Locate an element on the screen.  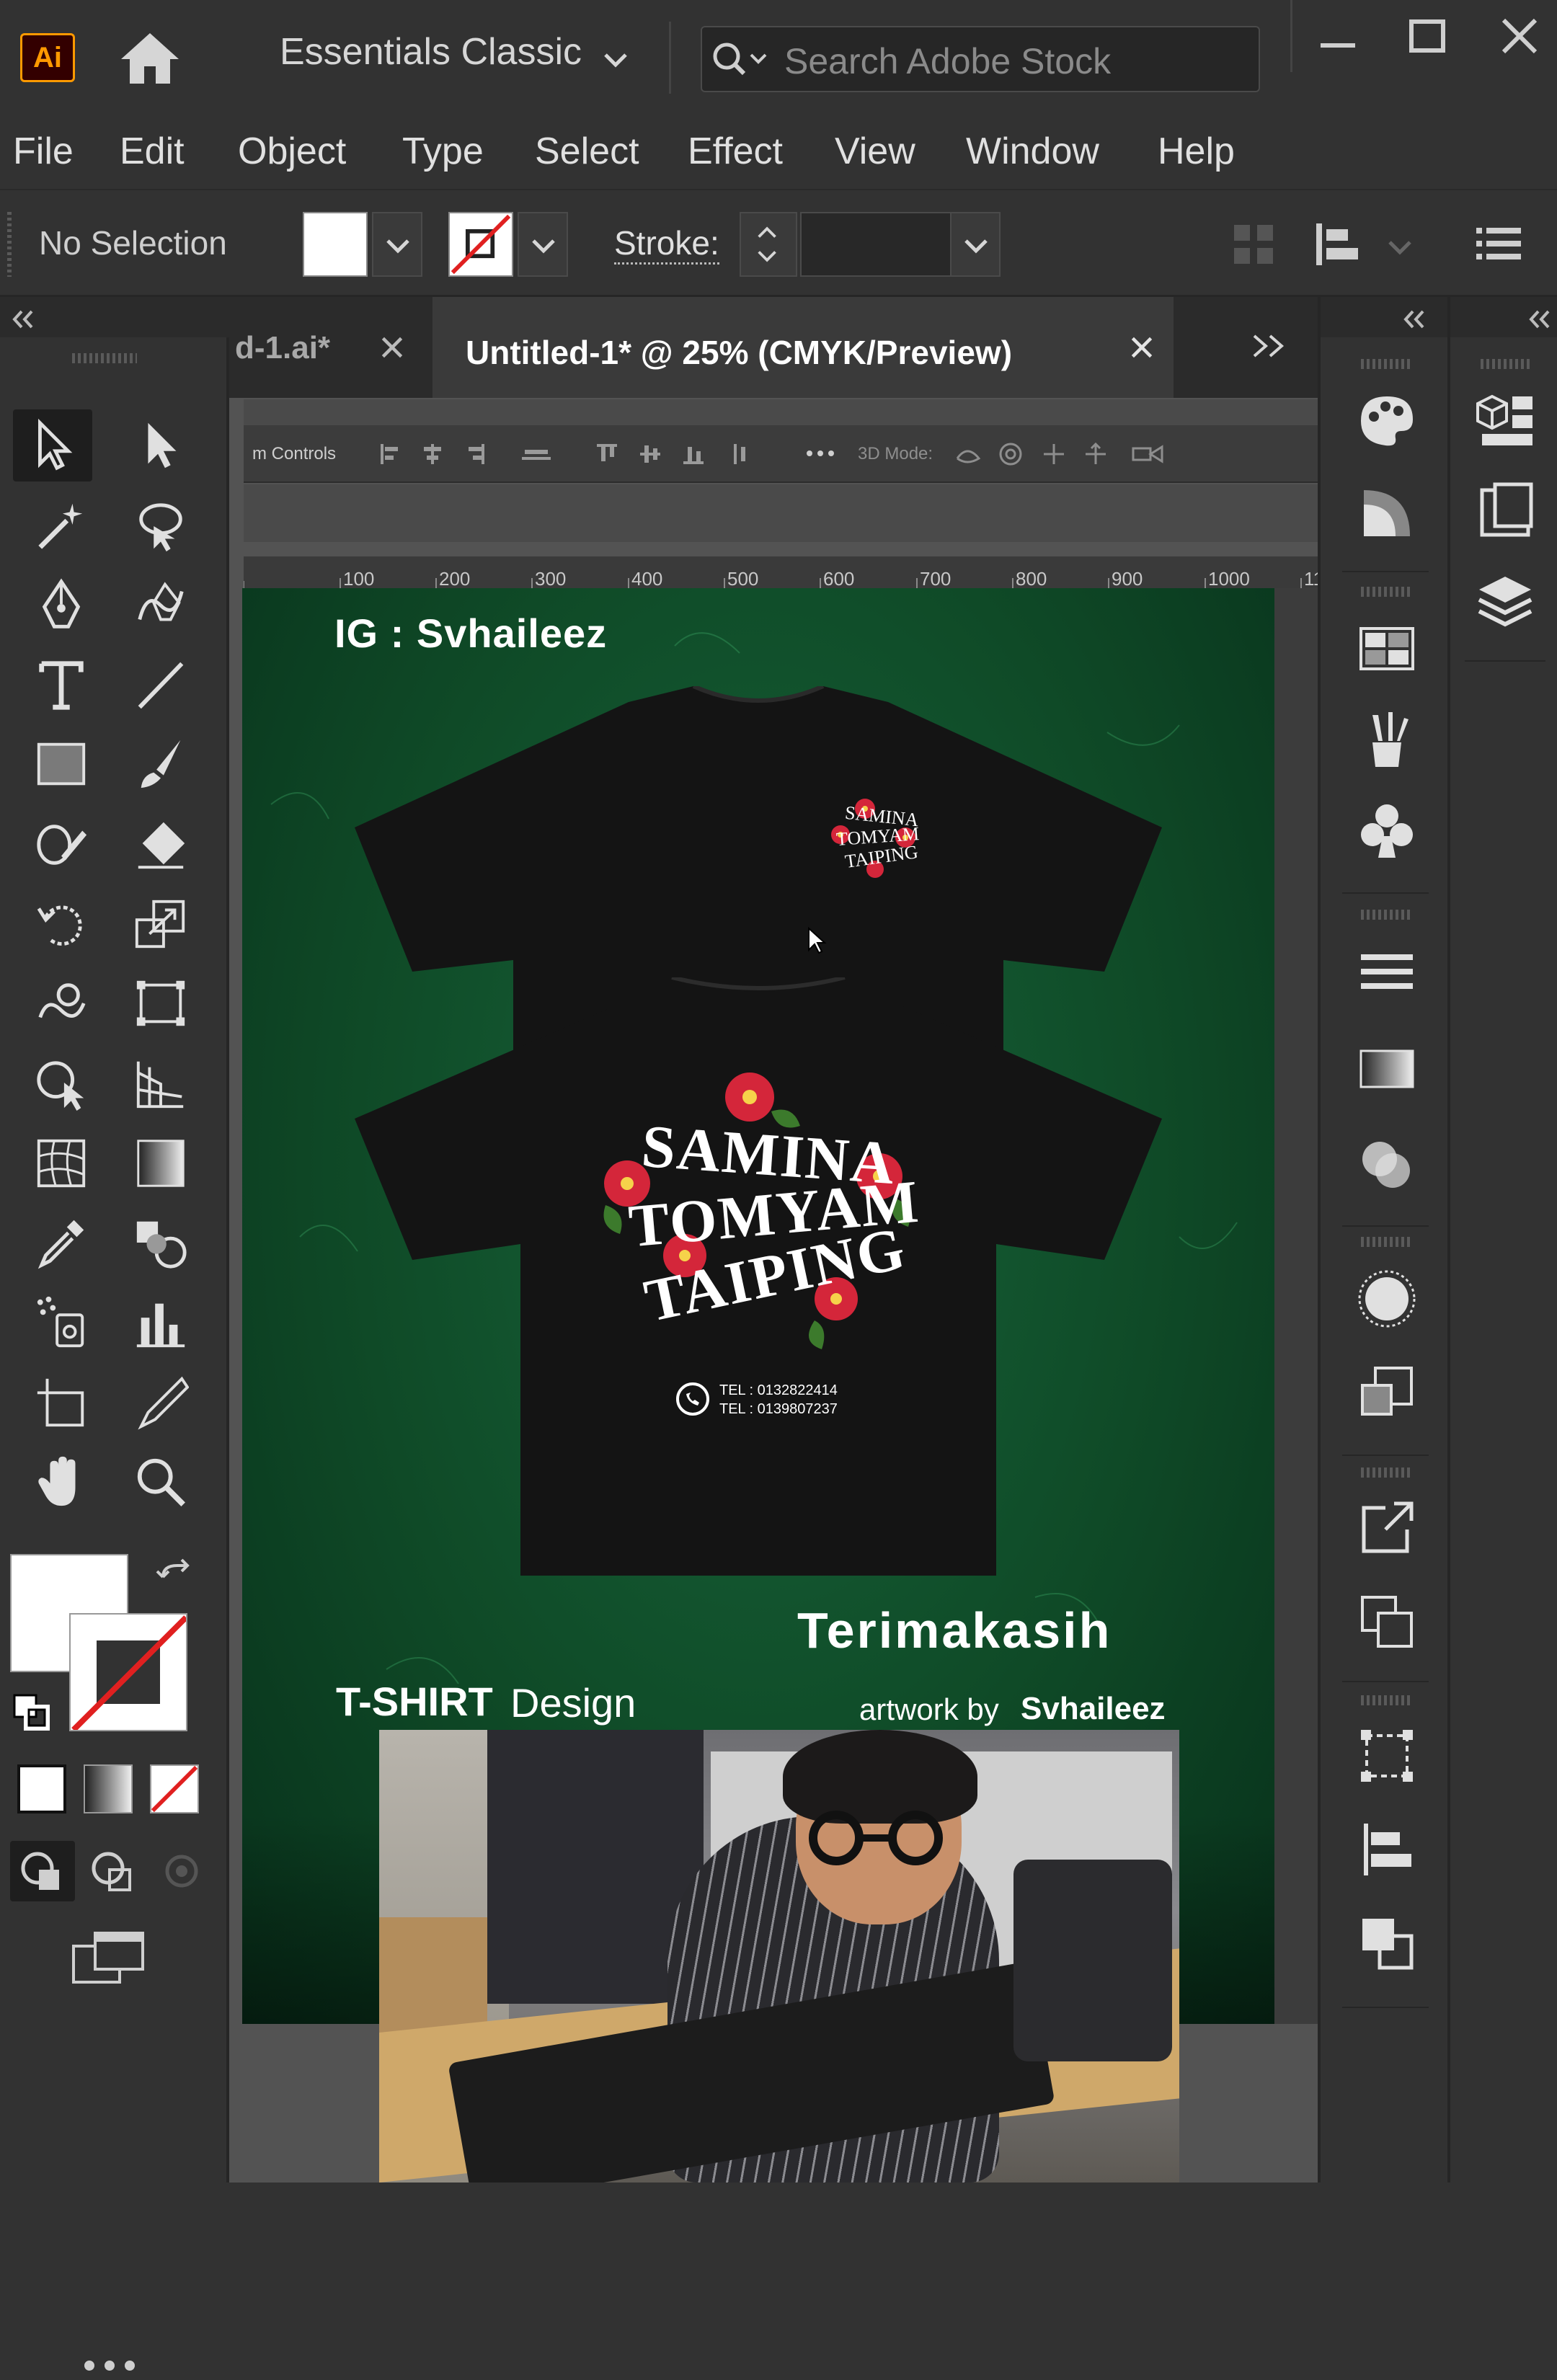
transform-panel-icon is located at coordinates (1386, 1755).